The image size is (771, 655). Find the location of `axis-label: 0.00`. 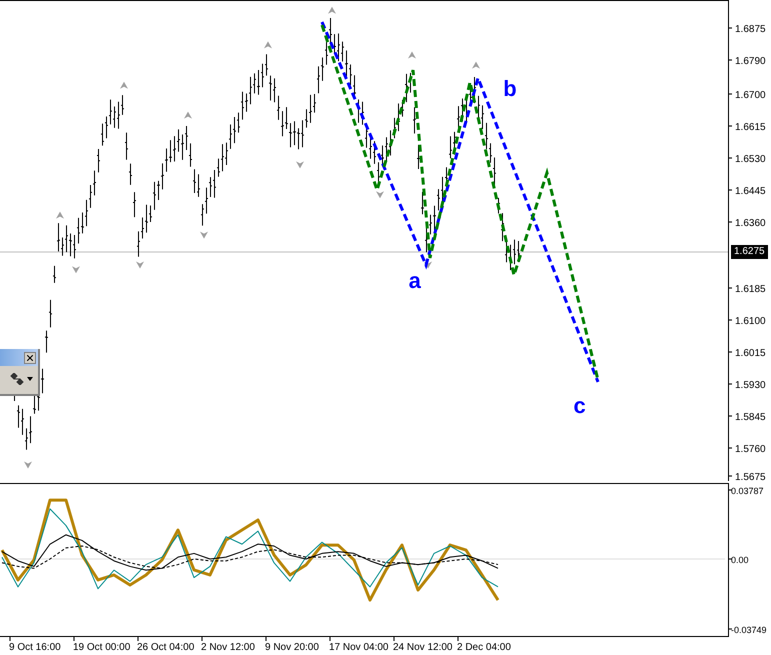

axis-label: 0.00 is located at coordinates (740, 560).